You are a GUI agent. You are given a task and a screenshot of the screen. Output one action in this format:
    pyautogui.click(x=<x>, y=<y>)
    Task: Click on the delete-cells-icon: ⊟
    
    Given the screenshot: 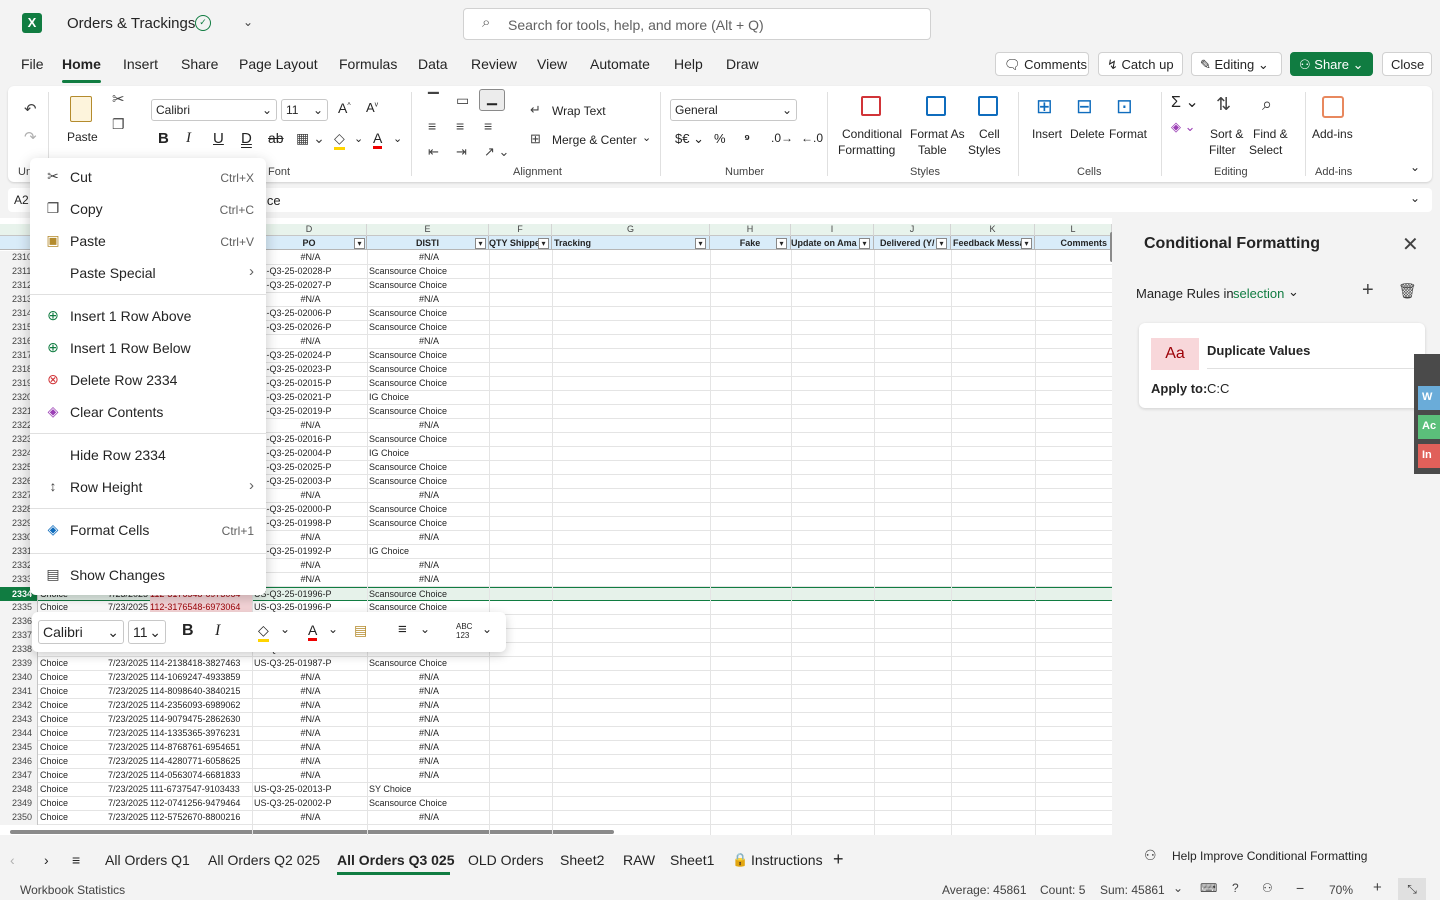 What is the action you would take?
    pyautogui.click(x=1084, y=106)
    